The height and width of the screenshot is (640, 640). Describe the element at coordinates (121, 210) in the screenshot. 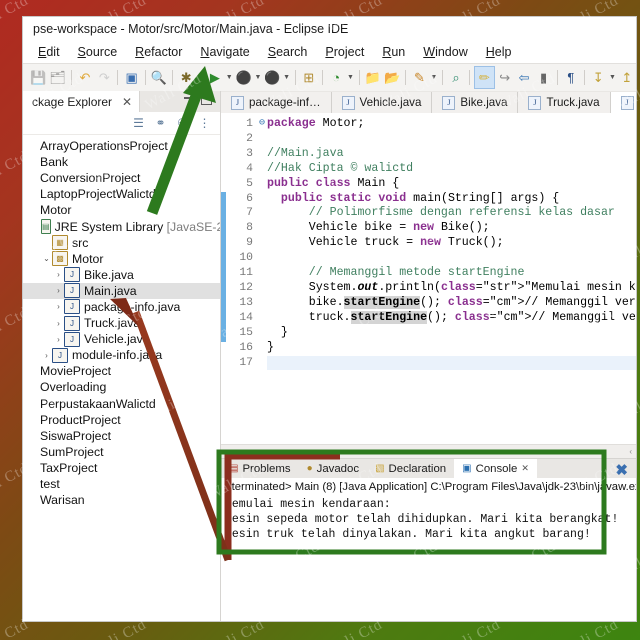

I see `tree-item: Motor` at that location.